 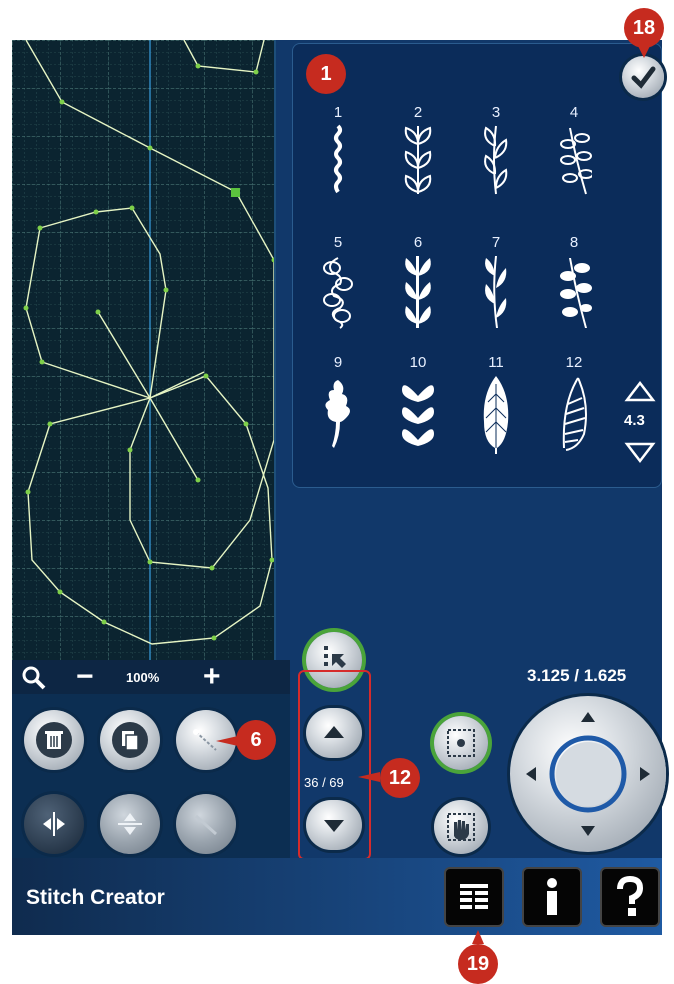 I want to click on triple-stitch-icon, so click(x=206, y=825).